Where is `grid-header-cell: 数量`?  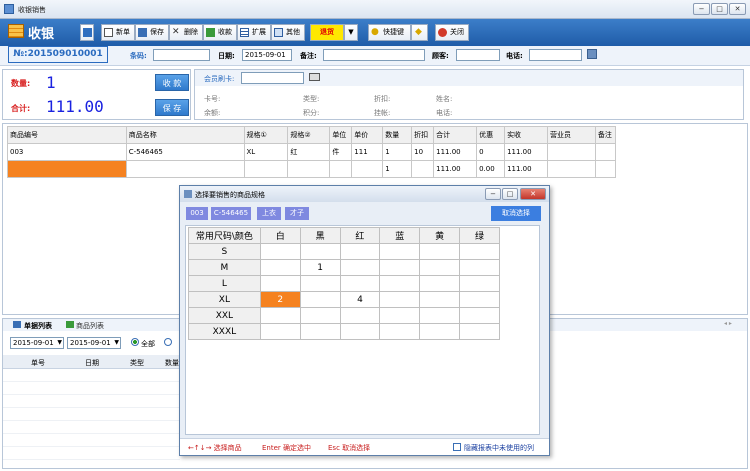 grid-header-cell: 数量 is located at coordinates (397, 135).